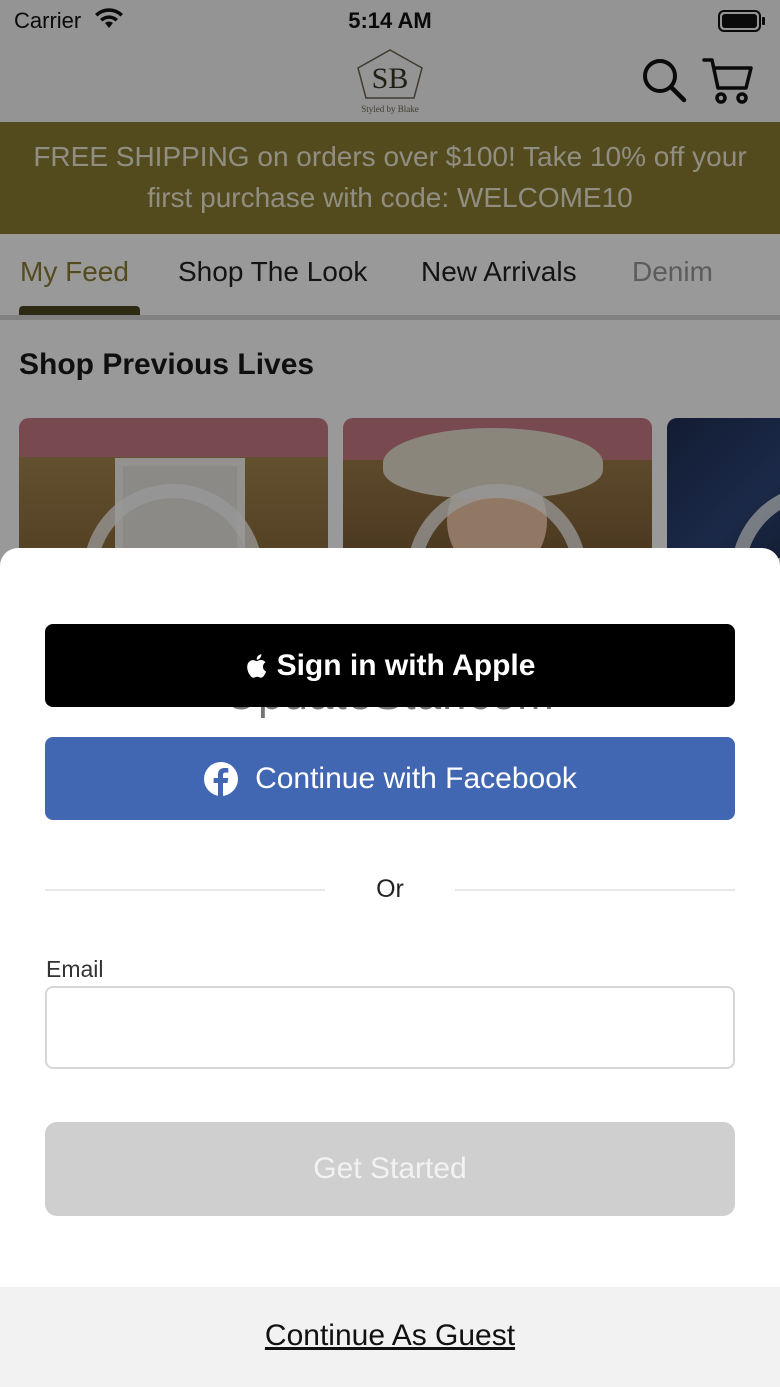  I want to click on continue-with-facebook-button: Continue with Facebook, so click(390, 778).